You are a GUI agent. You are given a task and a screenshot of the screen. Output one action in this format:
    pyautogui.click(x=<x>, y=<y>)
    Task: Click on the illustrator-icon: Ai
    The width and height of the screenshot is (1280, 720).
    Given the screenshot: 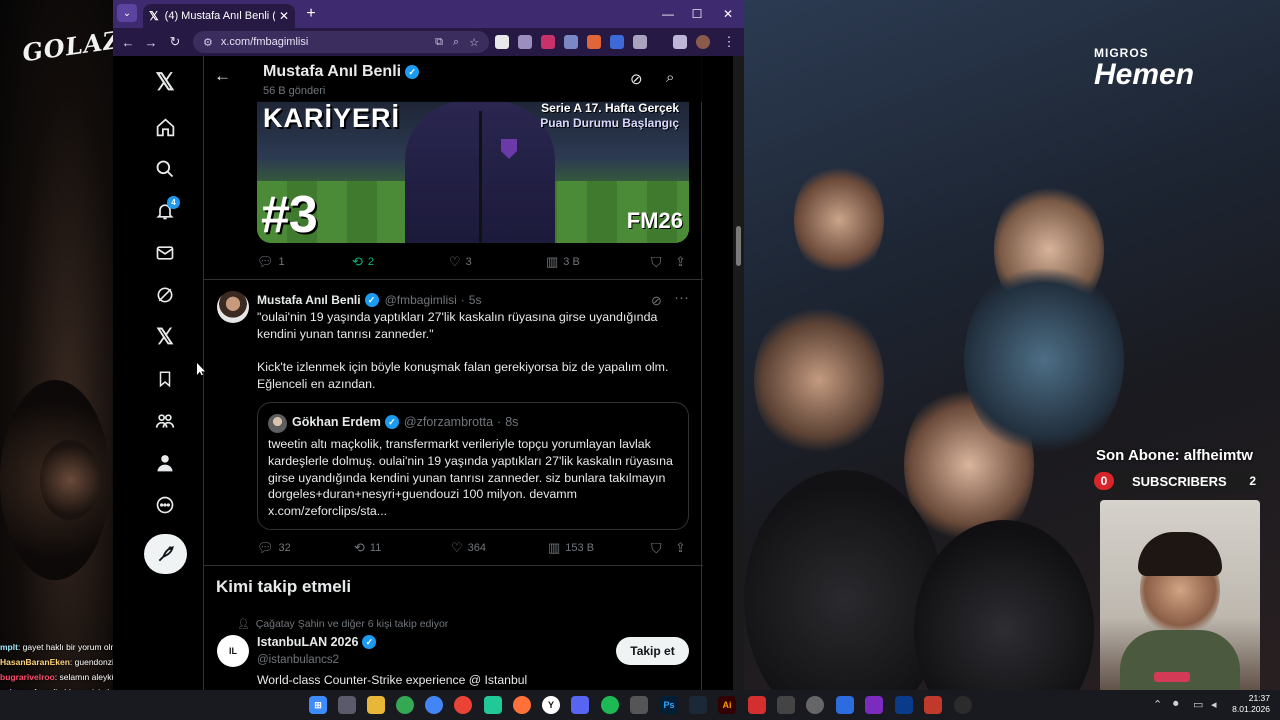 What is the action you would take?
    pyautogui.click(x=727, y=705)
    